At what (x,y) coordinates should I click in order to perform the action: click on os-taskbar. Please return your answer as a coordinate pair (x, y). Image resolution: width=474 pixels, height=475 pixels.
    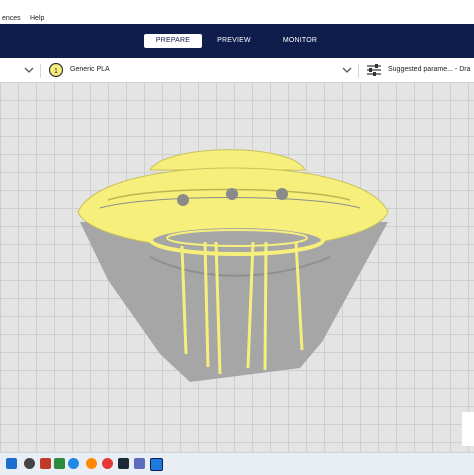
    Looking at the image, I should click on (237, 463).